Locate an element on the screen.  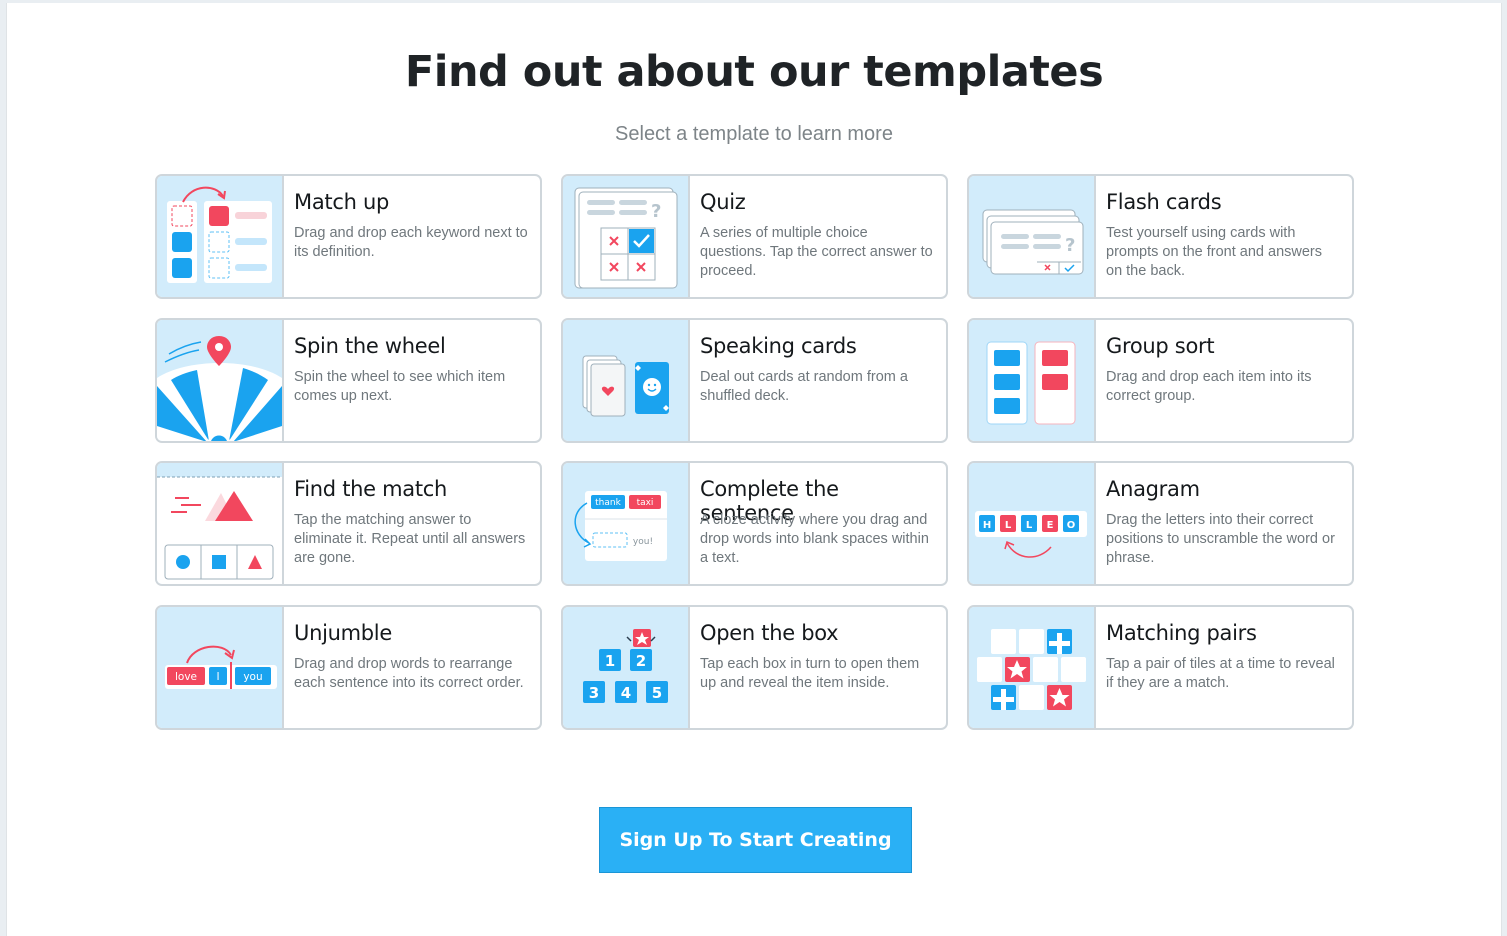
template-name: Find the match is located at coordinates (371, 489).